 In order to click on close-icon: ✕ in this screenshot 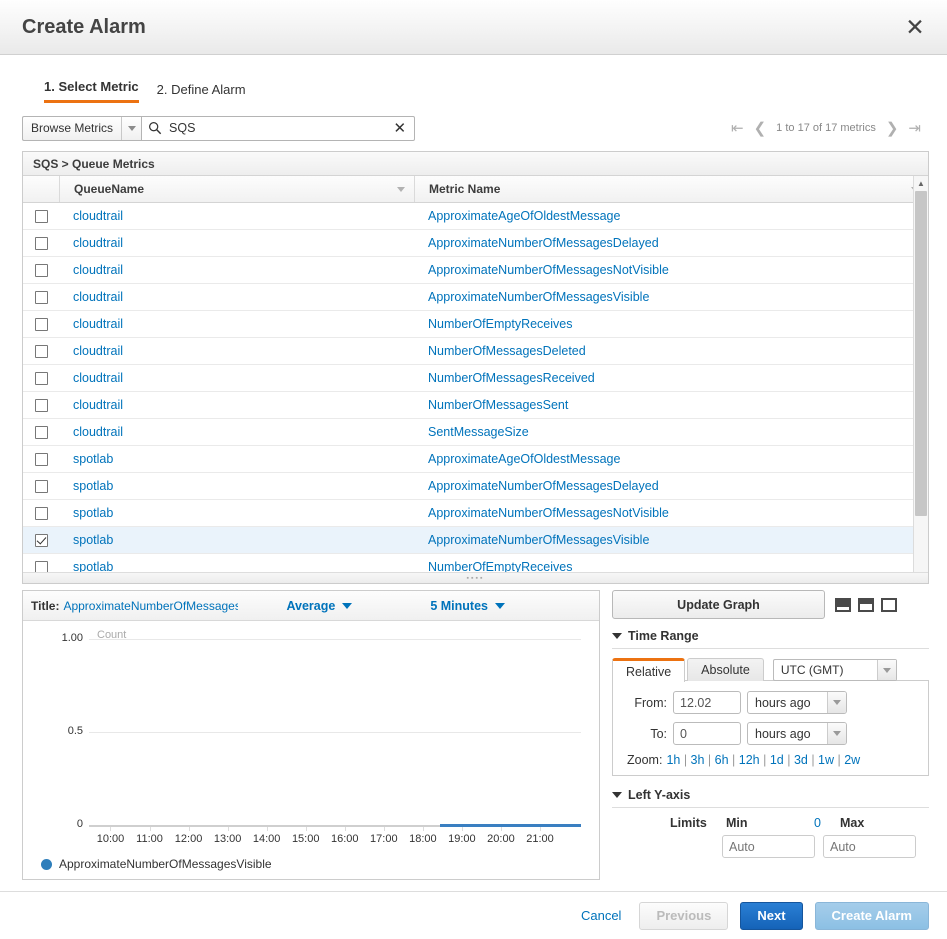, I will do `click(915, 27)`.